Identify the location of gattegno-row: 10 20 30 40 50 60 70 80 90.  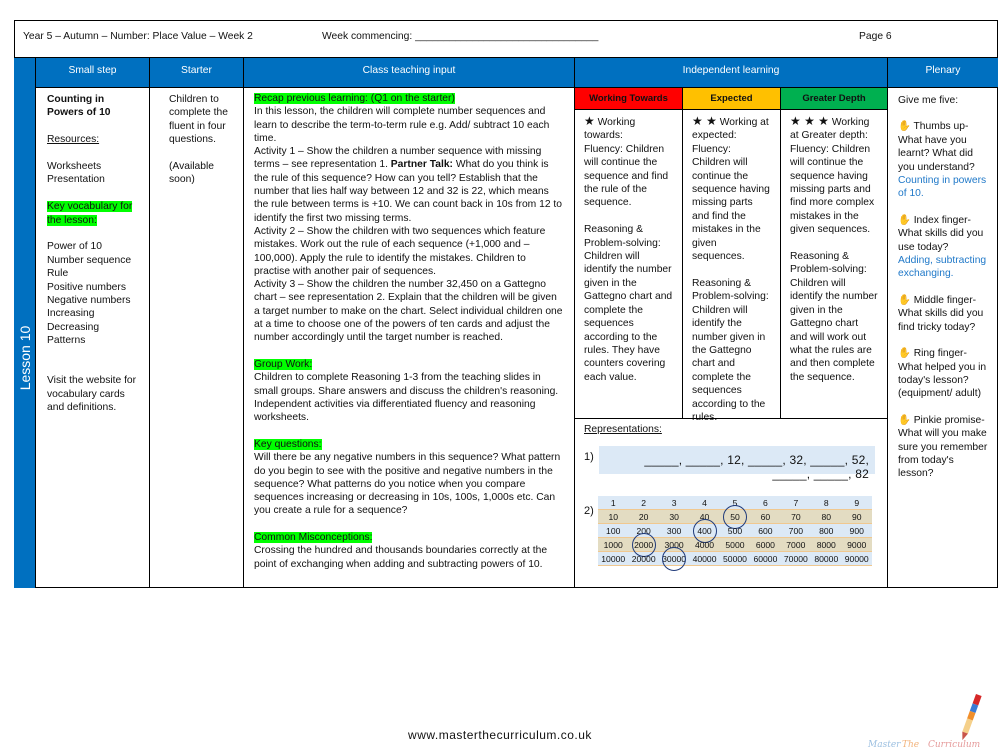
(735, 517).